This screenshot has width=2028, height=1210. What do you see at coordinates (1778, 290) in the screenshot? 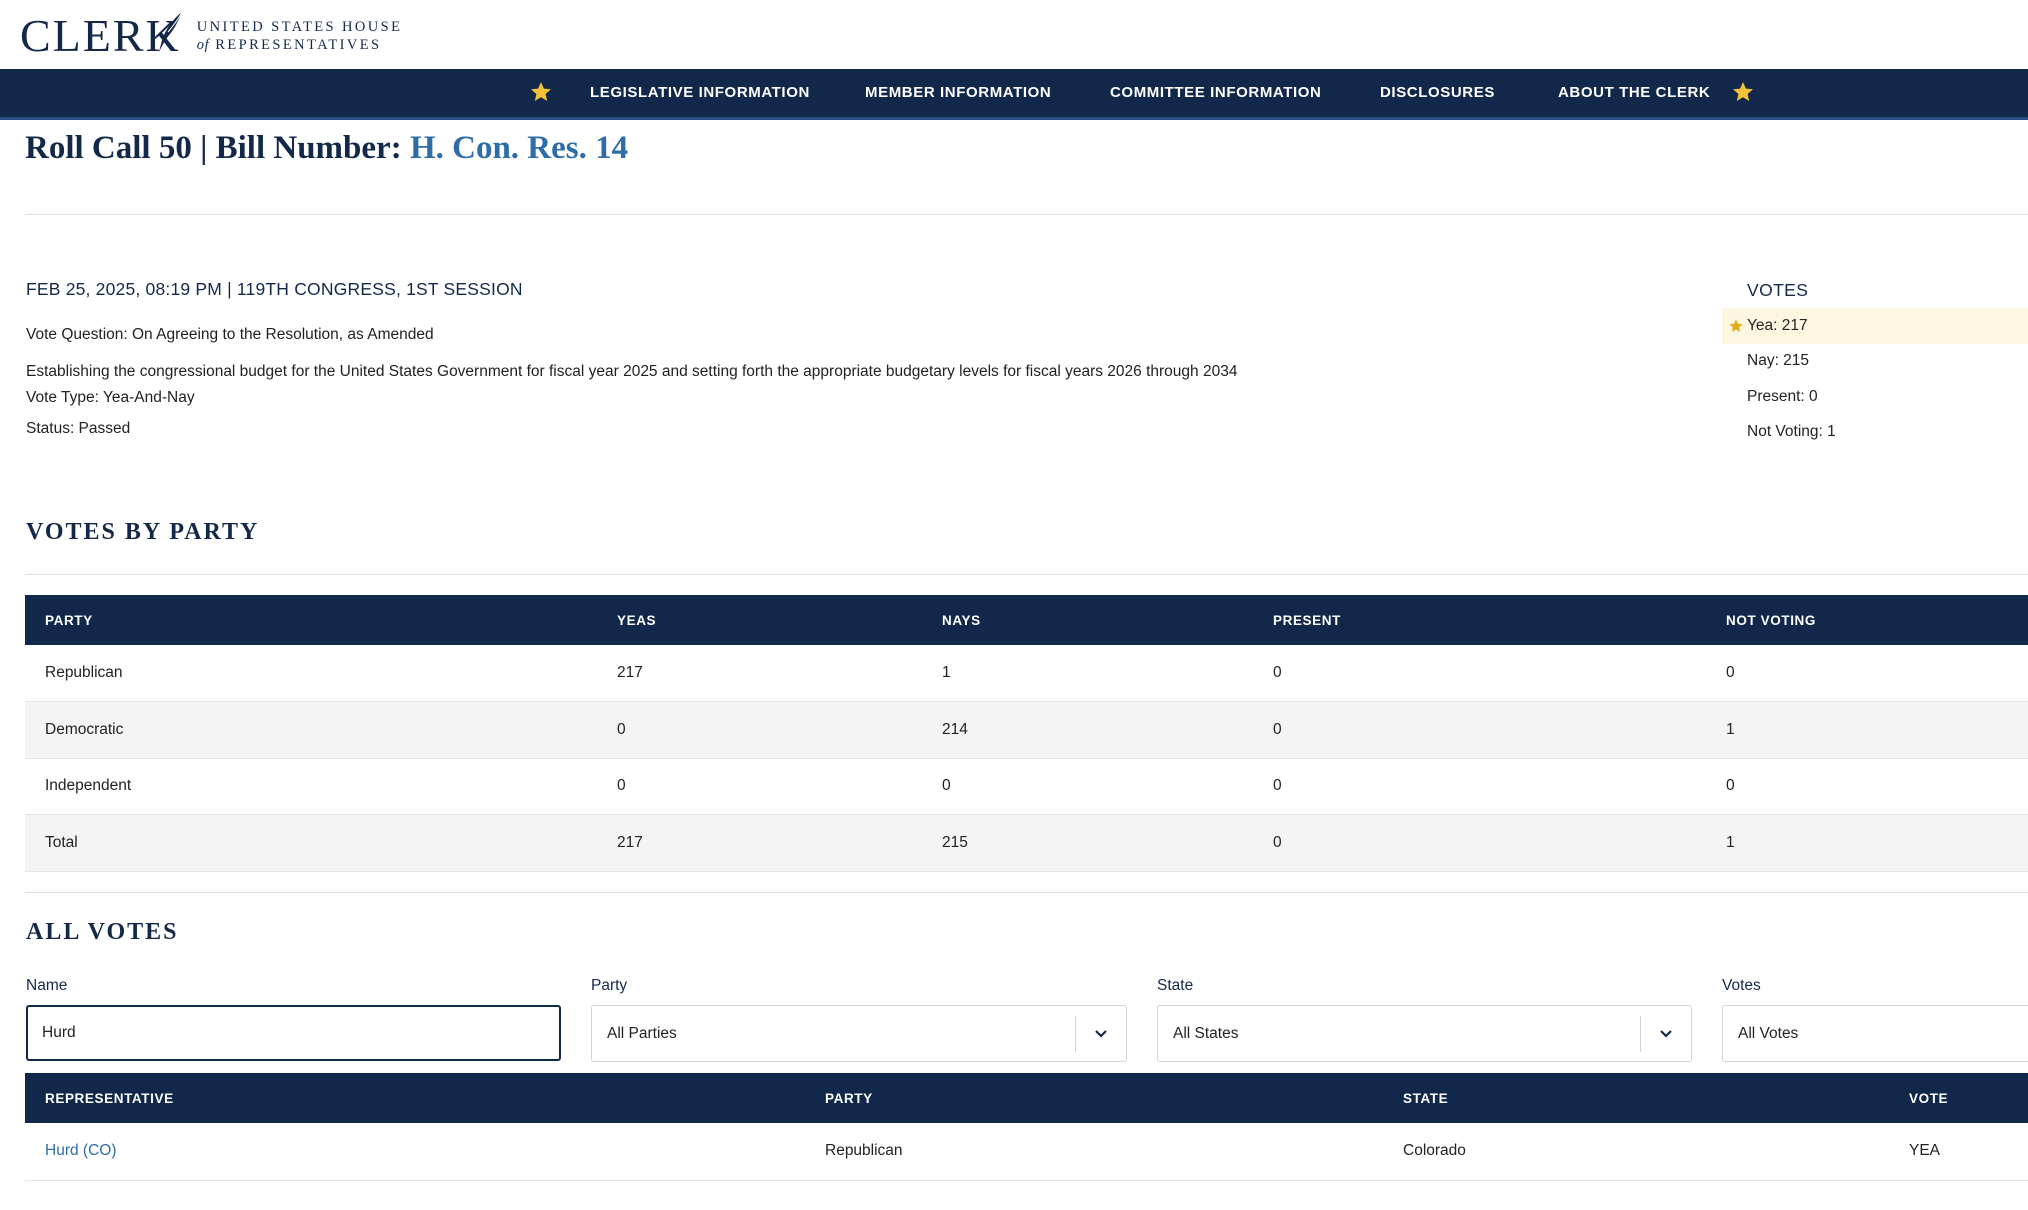
I see `votes-summary-title: VOTES` at bounding box center [1778, 290].